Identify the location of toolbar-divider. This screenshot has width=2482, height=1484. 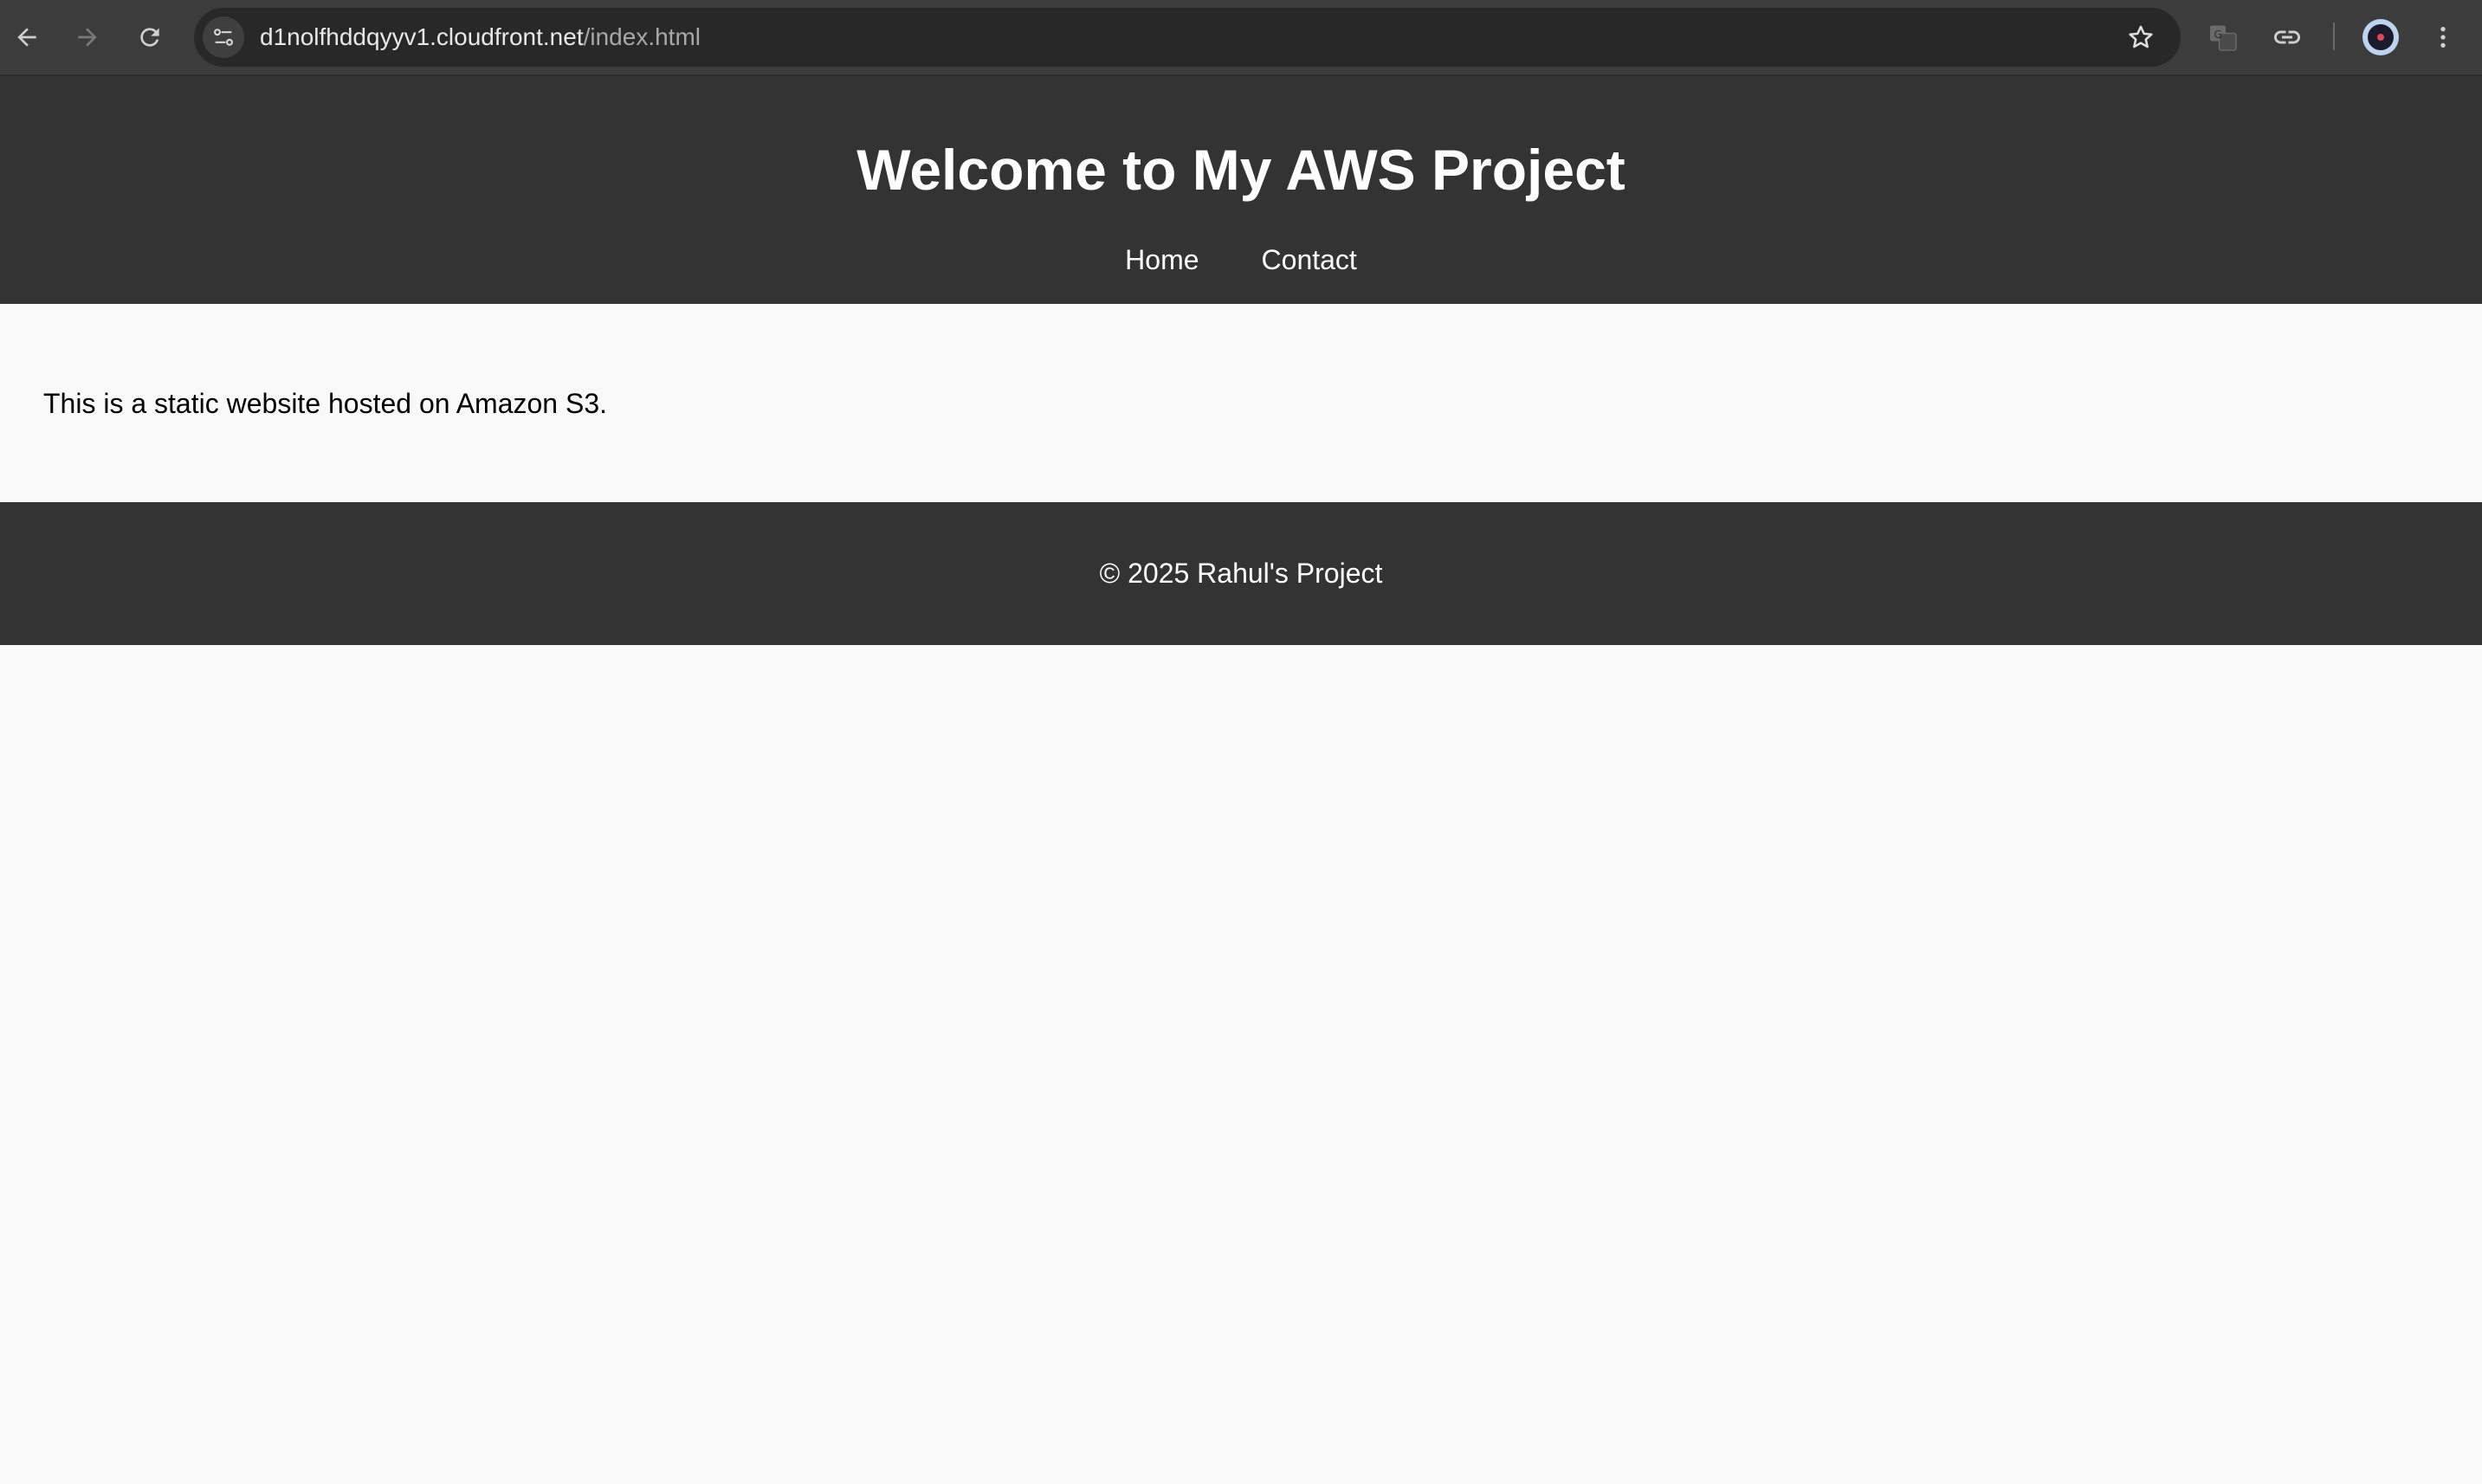
(2334, 36).